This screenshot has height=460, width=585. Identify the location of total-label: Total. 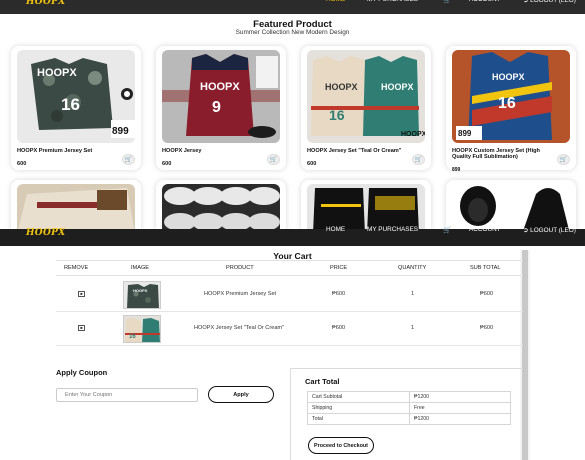
(358, 419).